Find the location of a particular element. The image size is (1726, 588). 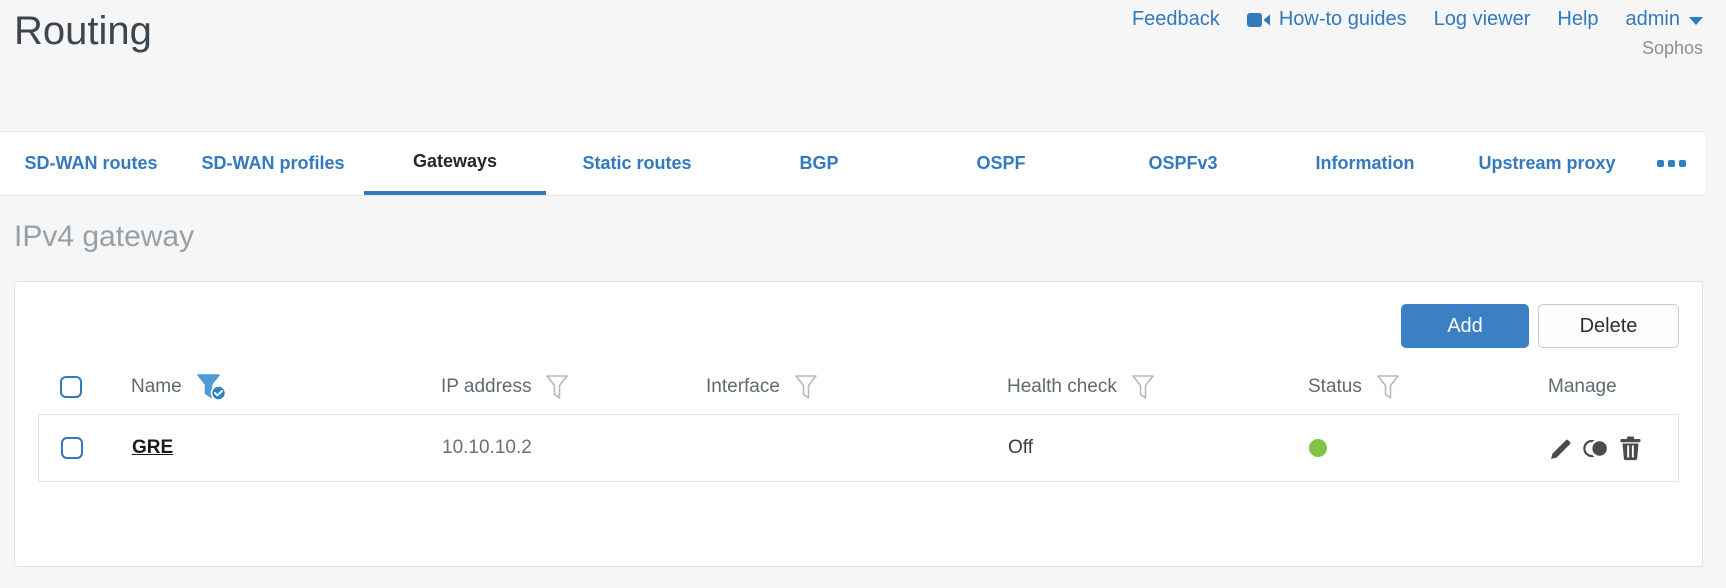

column-header-manage: Manage is located at coordinates (1582, 386).